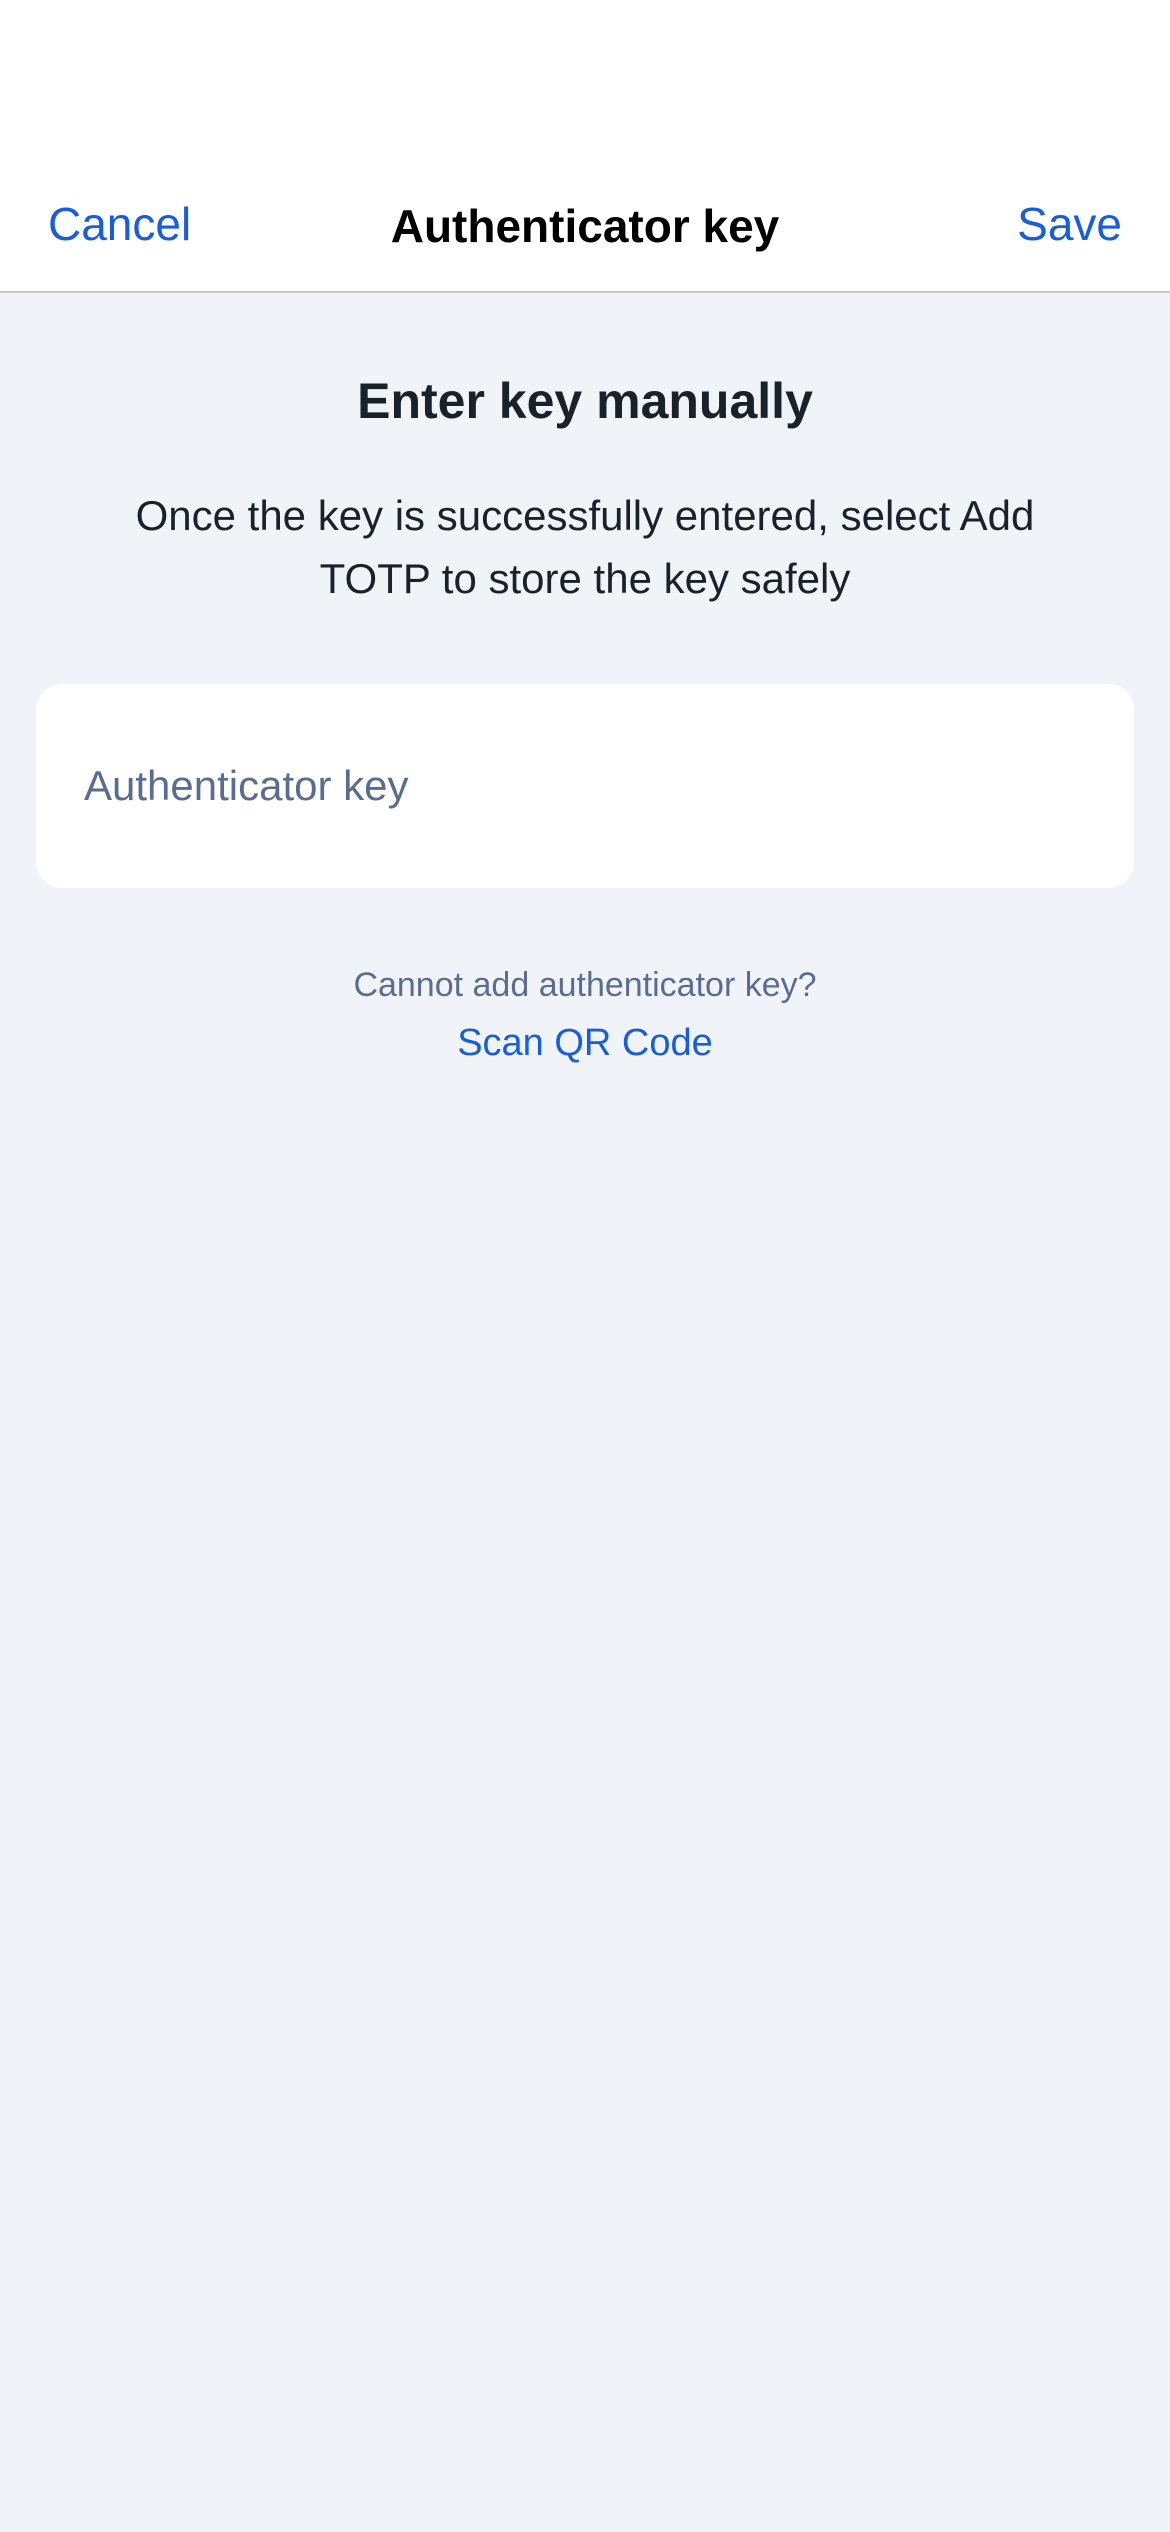 The height and width of the screenshot is (2532, 1170). Describe the element at coordinates (585, 401) in the screenshot. I see `section-heading: Enter key manually` at that location.